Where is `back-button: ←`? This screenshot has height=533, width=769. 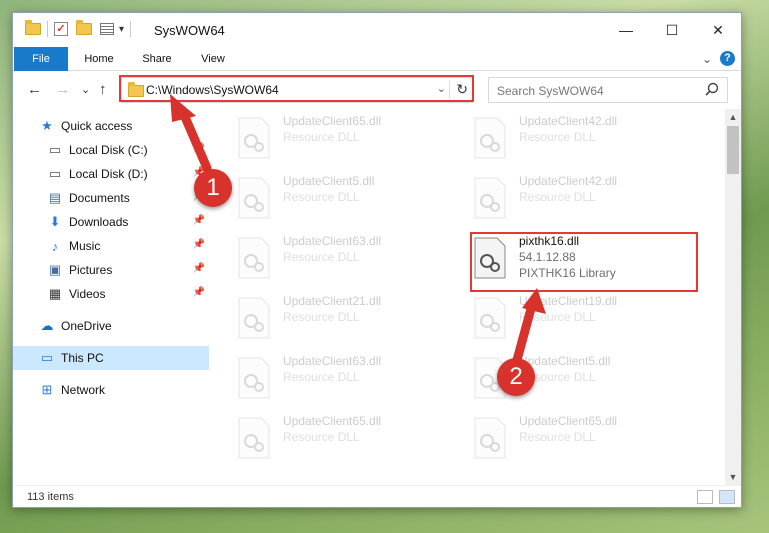
back-button: ← is located at coordinates (34, 89).